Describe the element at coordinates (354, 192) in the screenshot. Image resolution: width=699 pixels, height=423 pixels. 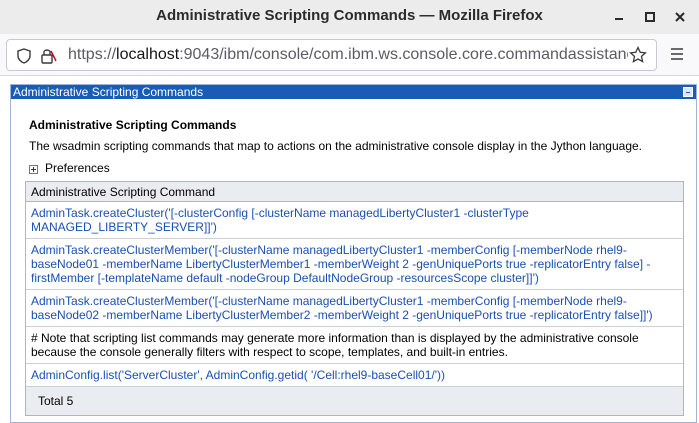
I see `table-header: Administrative Scripting Command` at that location.